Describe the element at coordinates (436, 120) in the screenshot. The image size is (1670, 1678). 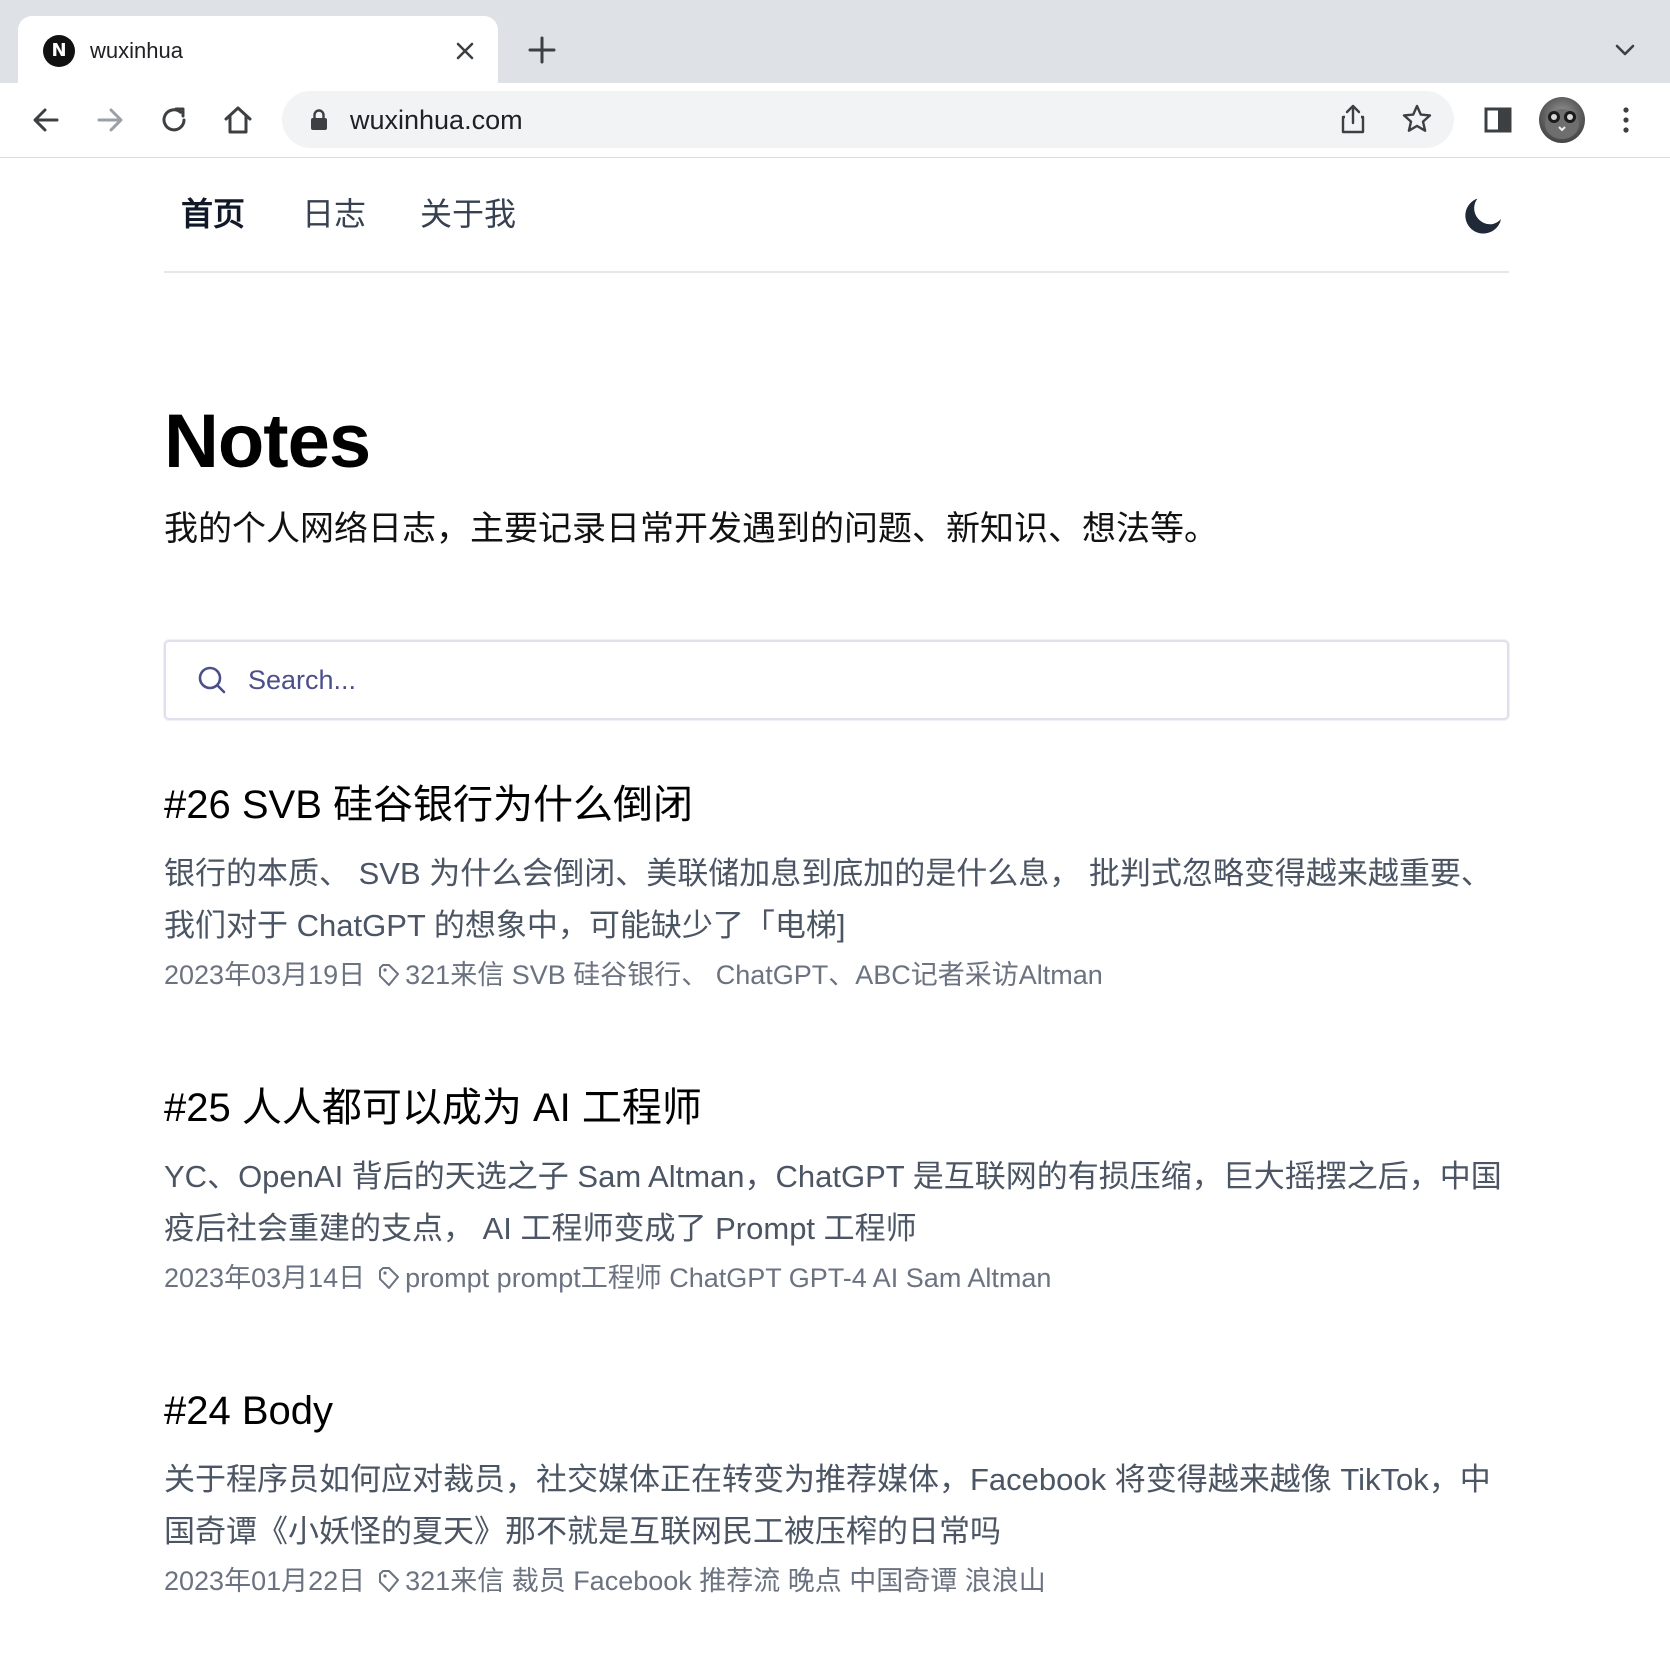
I see `url-text: wuxinhua.com` at that location.